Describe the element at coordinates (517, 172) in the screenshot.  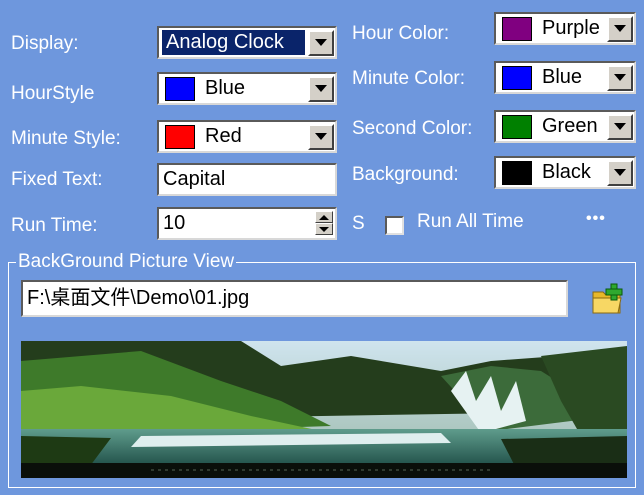
I see `background-swatch` at that location.